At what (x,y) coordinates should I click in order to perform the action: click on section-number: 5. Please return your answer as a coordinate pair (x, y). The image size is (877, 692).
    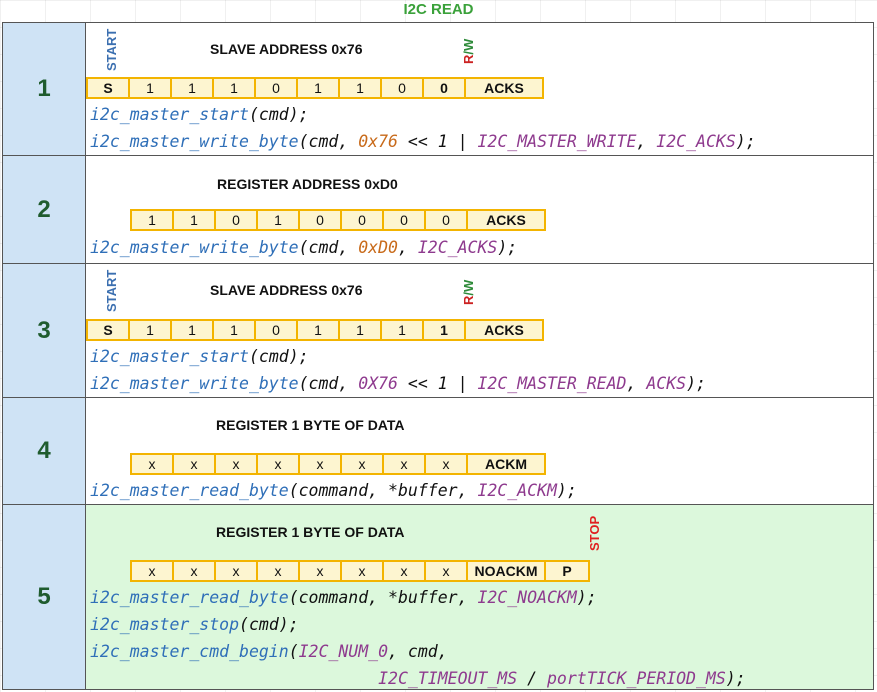
    Looking at the image, I should click on (44, 597).